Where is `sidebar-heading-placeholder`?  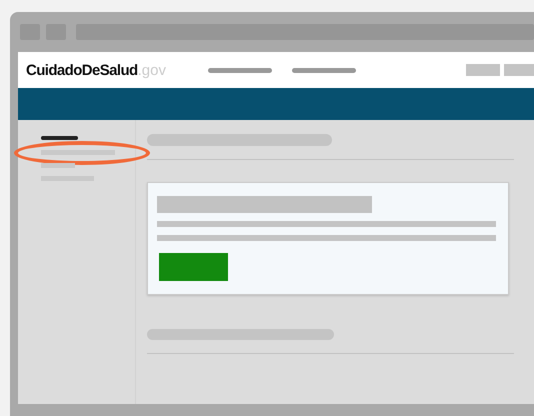
sidebar-heading-placeholder is located at coordinates (59, 138).